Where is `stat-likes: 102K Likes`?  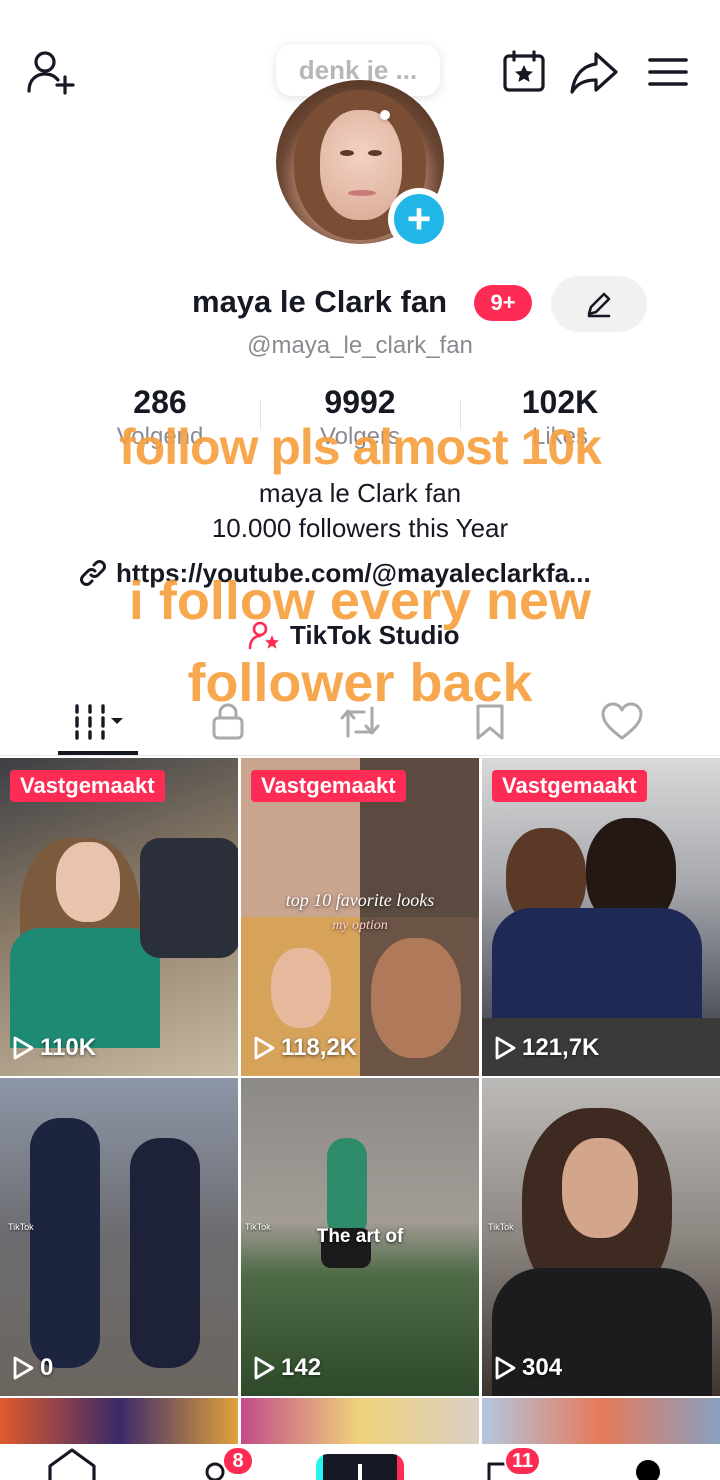
stat-likes: 102K Likes is located at coordinates (560, 419).